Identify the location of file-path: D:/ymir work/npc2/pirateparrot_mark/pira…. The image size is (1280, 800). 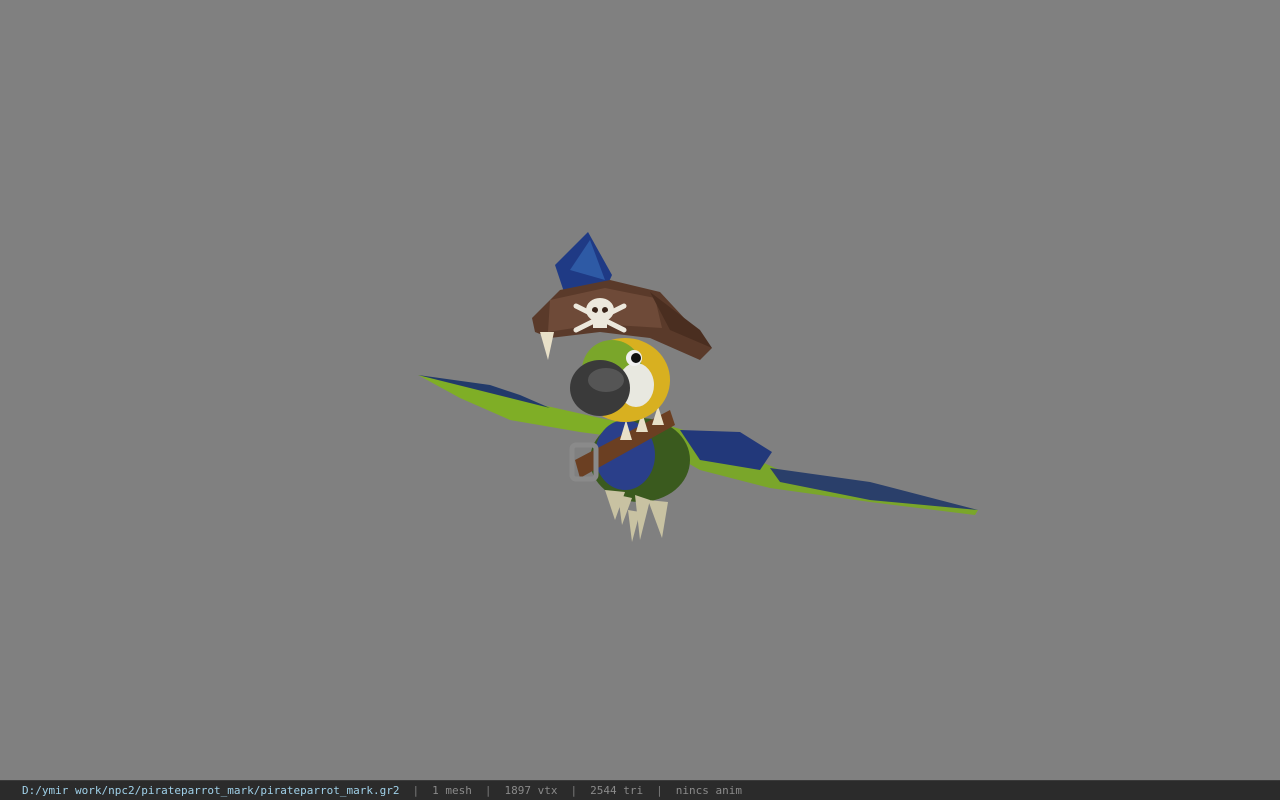
(211, 790).